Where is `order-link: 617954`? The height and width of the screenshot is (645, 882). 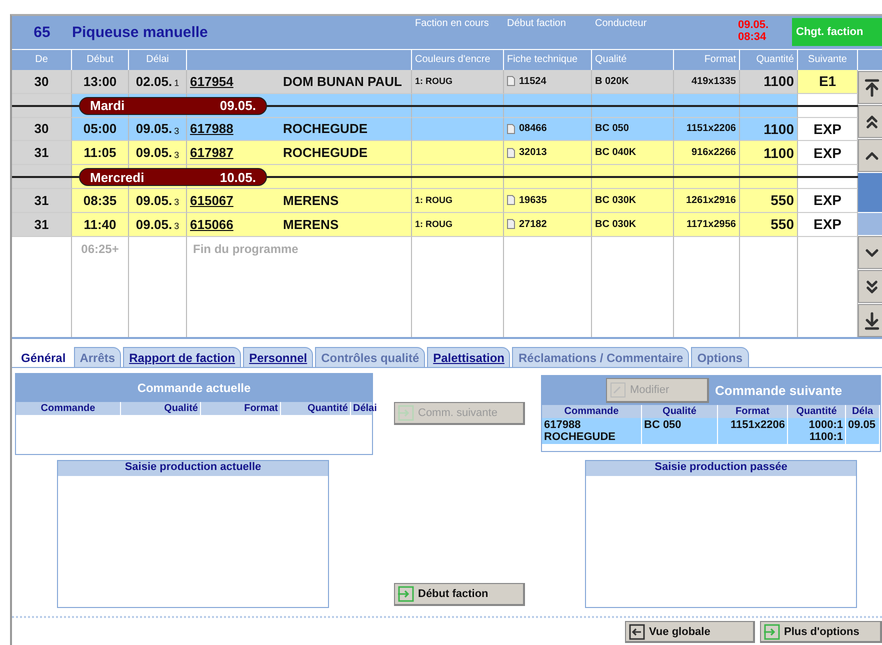 order-link: 617954 is located at coordinates (236, 81).